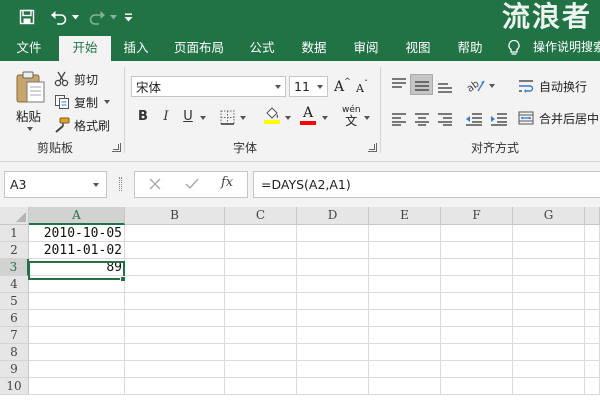  What do you see at coordinates (175, 267) in the screenshot?
I see `cell-b3` at bounding box center [175, 267].